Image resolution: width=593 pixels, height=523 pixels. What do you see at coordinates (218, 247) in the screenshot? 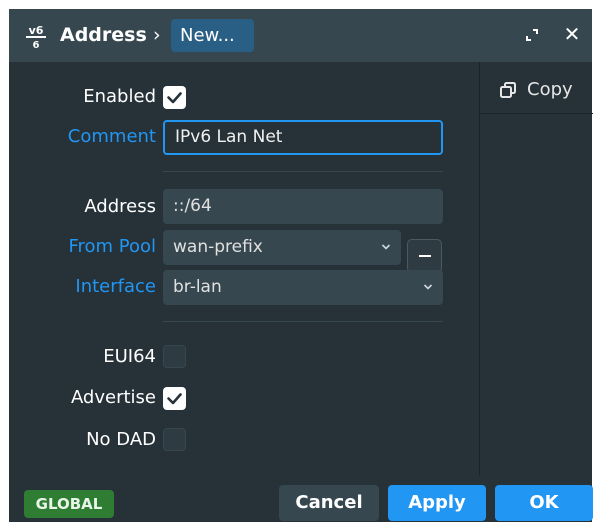
I see `from-pool-value: wan-prefix` at bounding box center [218, 247].